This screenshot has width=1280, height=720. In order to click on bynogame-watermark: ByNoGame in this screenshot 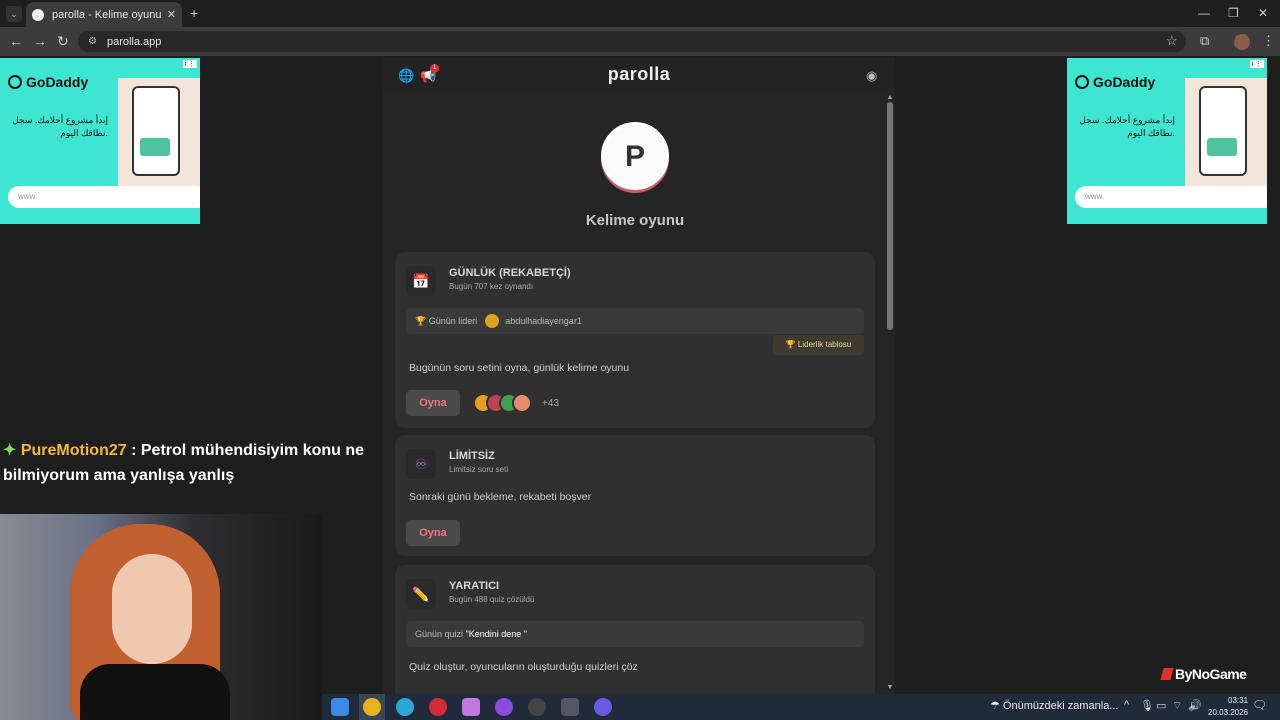, I will do `click(1203, 674)`.